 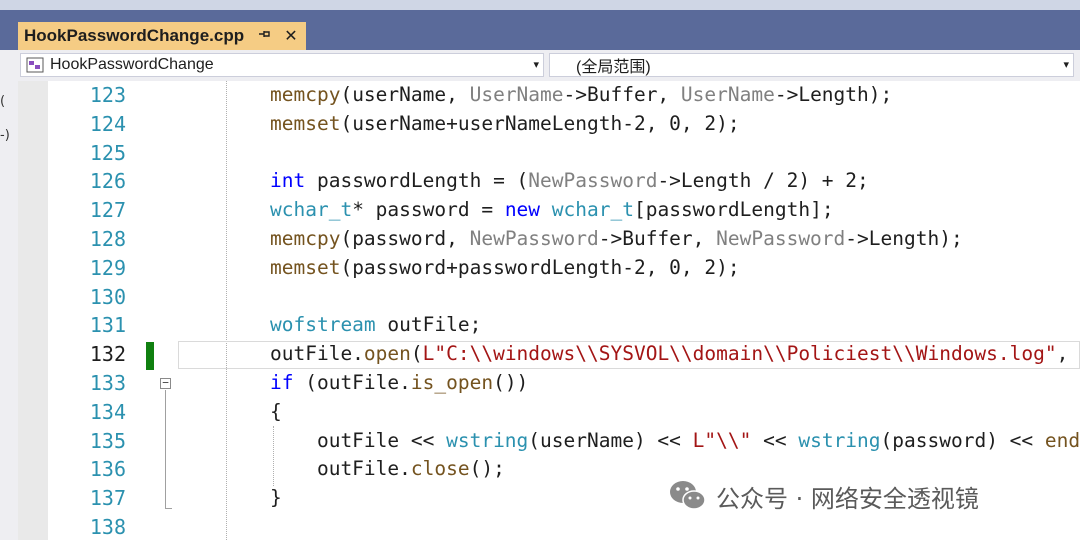 What do you see at coordinates (35, 65) in the screenshot?
I see `class-icon` at bounding box center [35, 65].